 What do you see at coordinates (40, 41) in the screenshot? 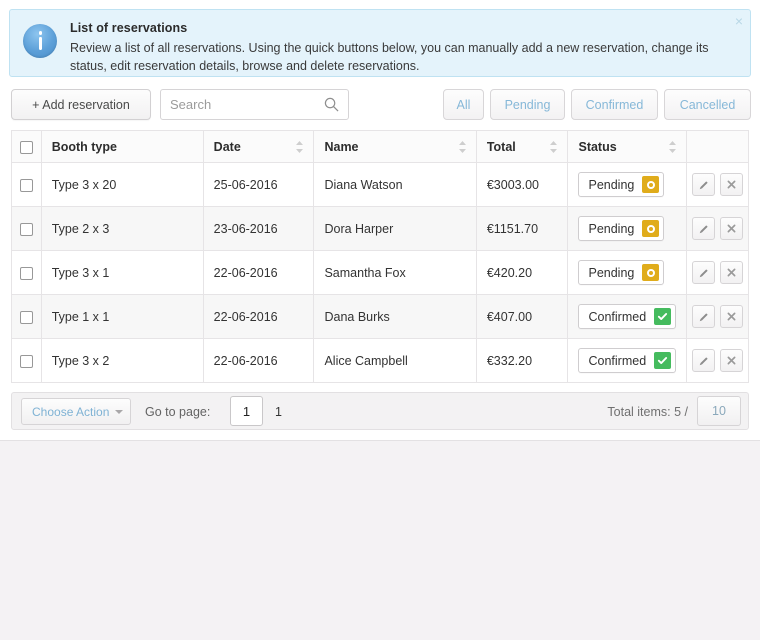
I see `info-icon` at bounding box center [40, 41].